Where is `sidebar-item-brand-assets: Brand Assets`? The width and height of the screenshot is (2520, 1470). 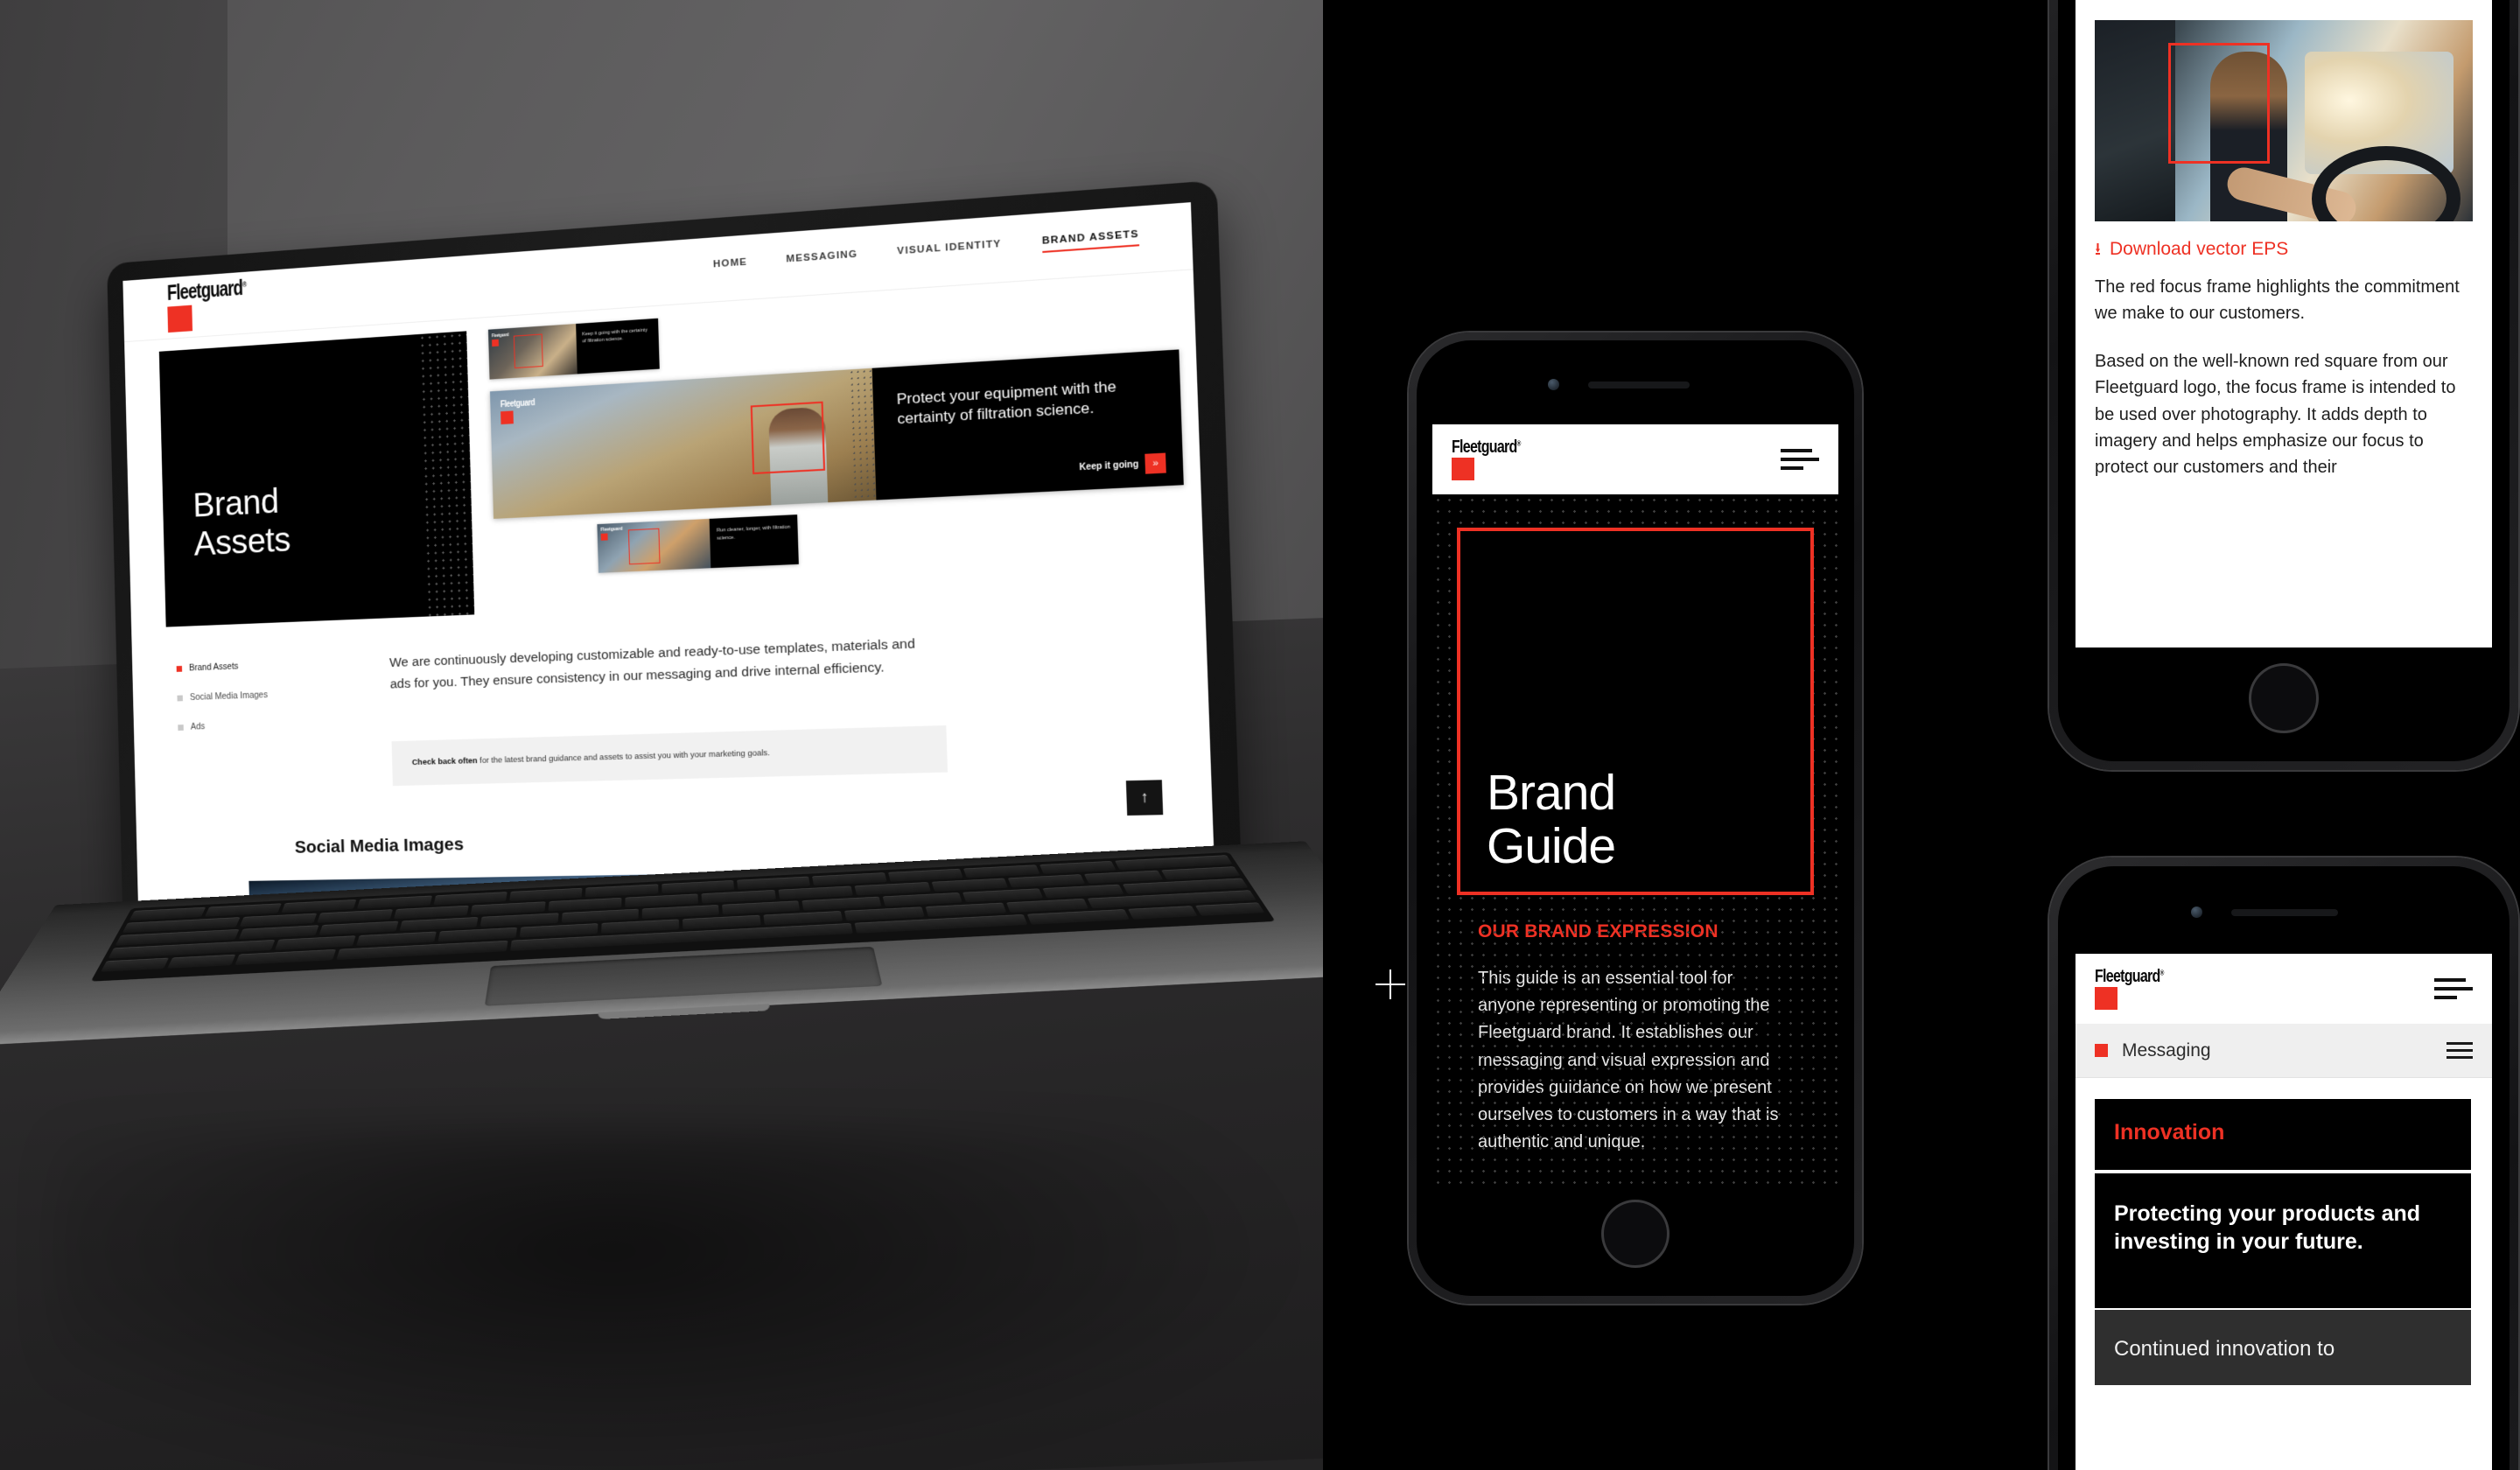
sidebar-item-brand-assets: Brand Assets is located at coordinates (277, 665).